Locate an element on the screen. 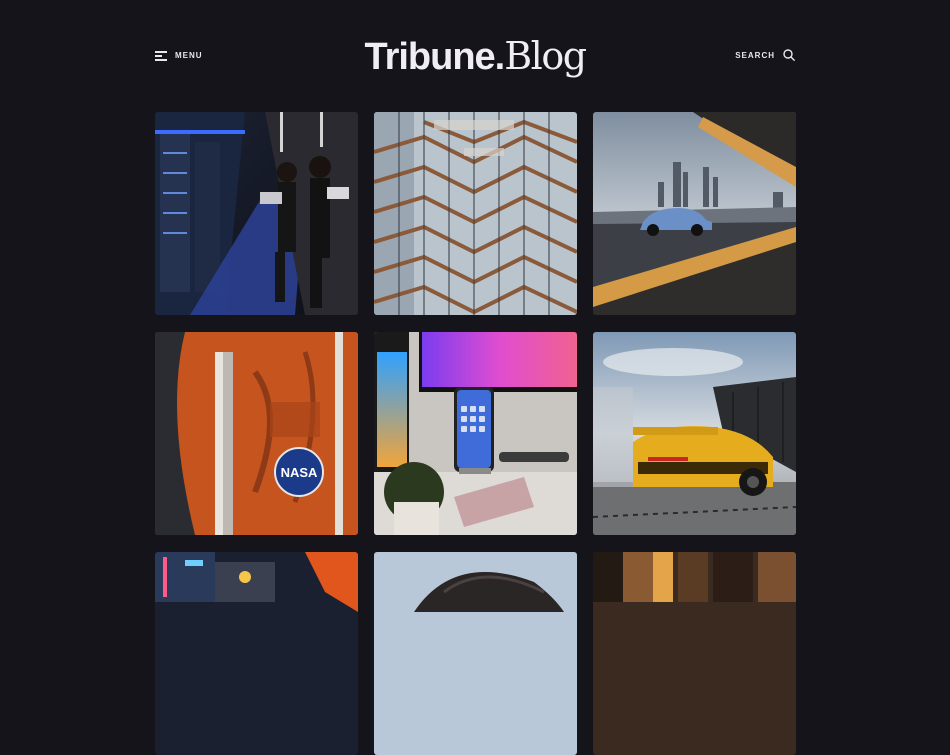 This screenshot has height=755, width=950. search-icon is located at coordinates (789, 55).